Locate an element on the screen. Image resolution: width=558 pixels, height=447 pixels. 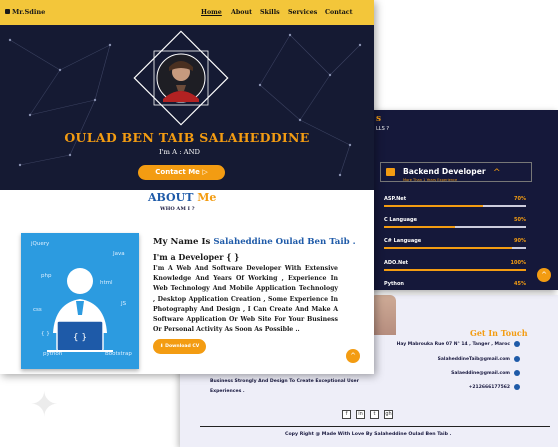
phone-icon is located at coordinates (517, 387).